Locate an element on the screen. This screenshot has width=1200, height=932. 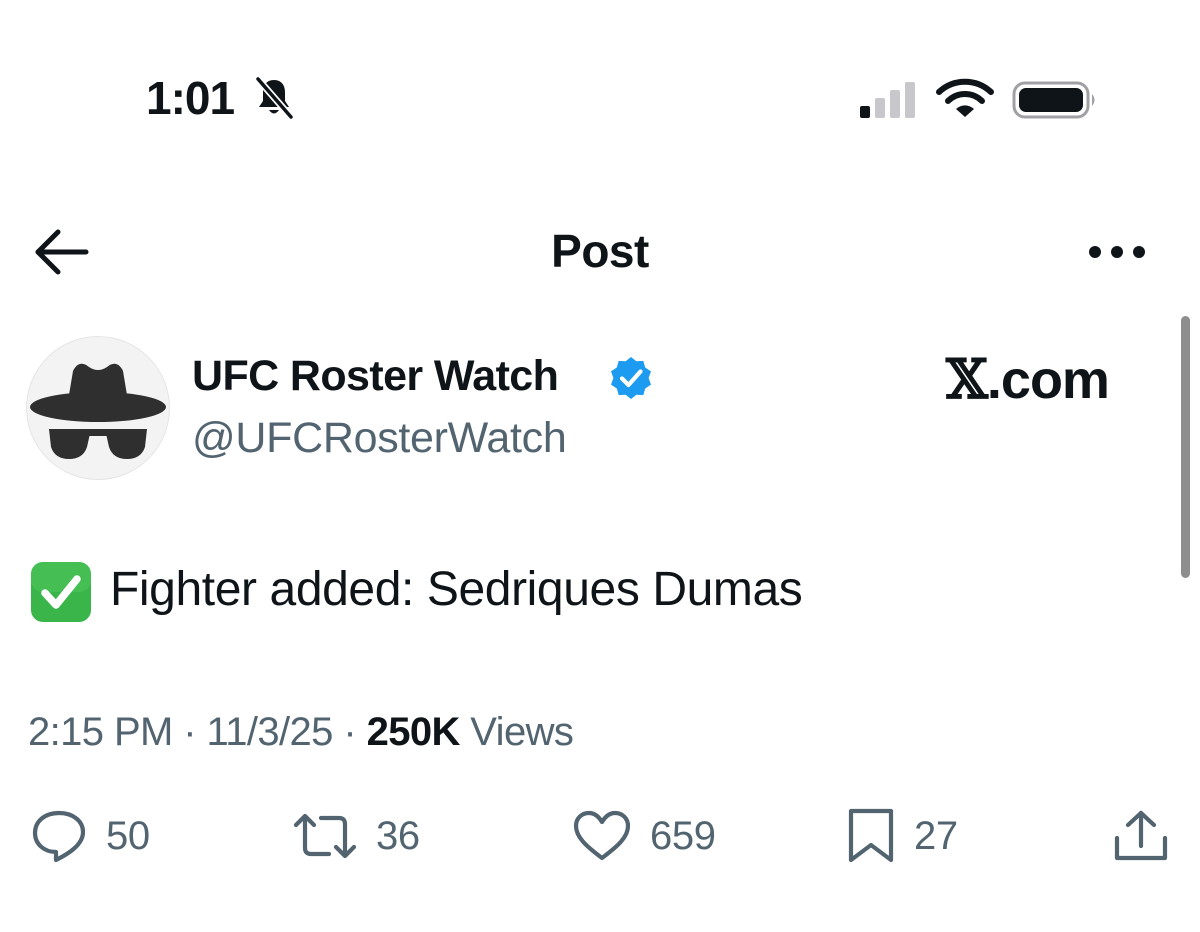
status-time: 1:01 is located at coordinates (190, 98).